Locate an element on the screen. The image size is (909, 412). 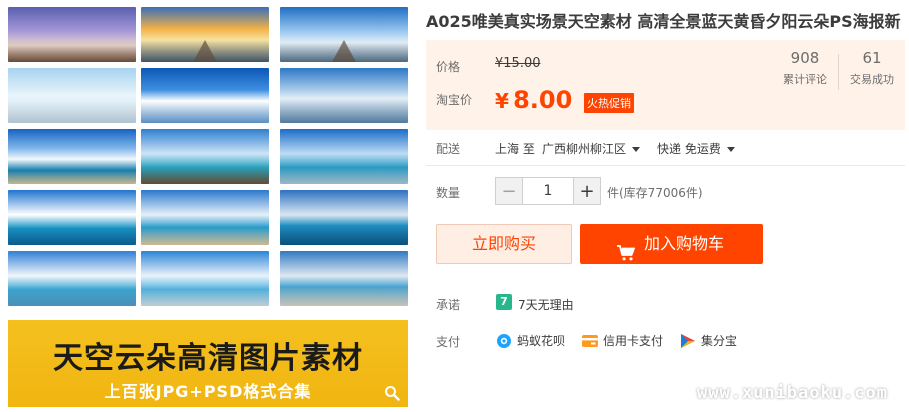
decrement-button: − is located at coordinates (509, 191).